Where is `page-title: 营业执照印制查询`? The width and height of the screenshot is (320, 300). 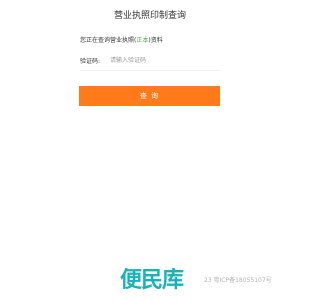 page-title: 营业执照印制查询 is located at coordinates (149, 16).